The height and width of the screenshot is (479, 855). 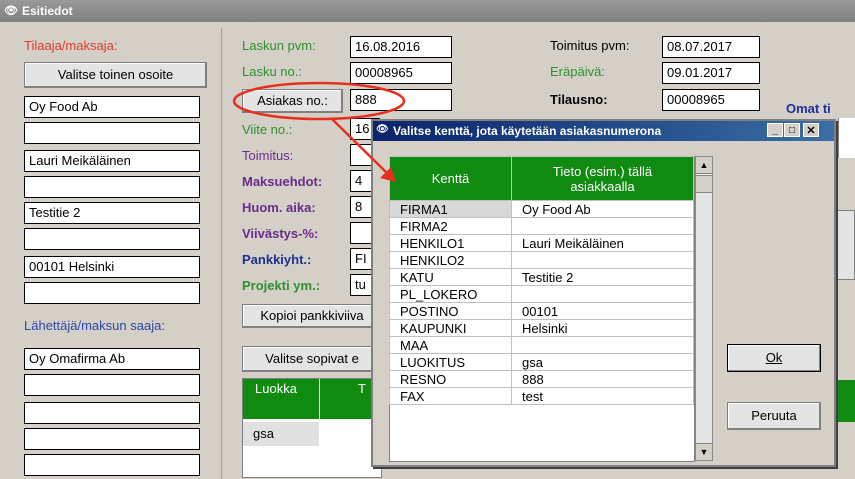 I want to click on annotation-overlay, so click(x=319, y=131).